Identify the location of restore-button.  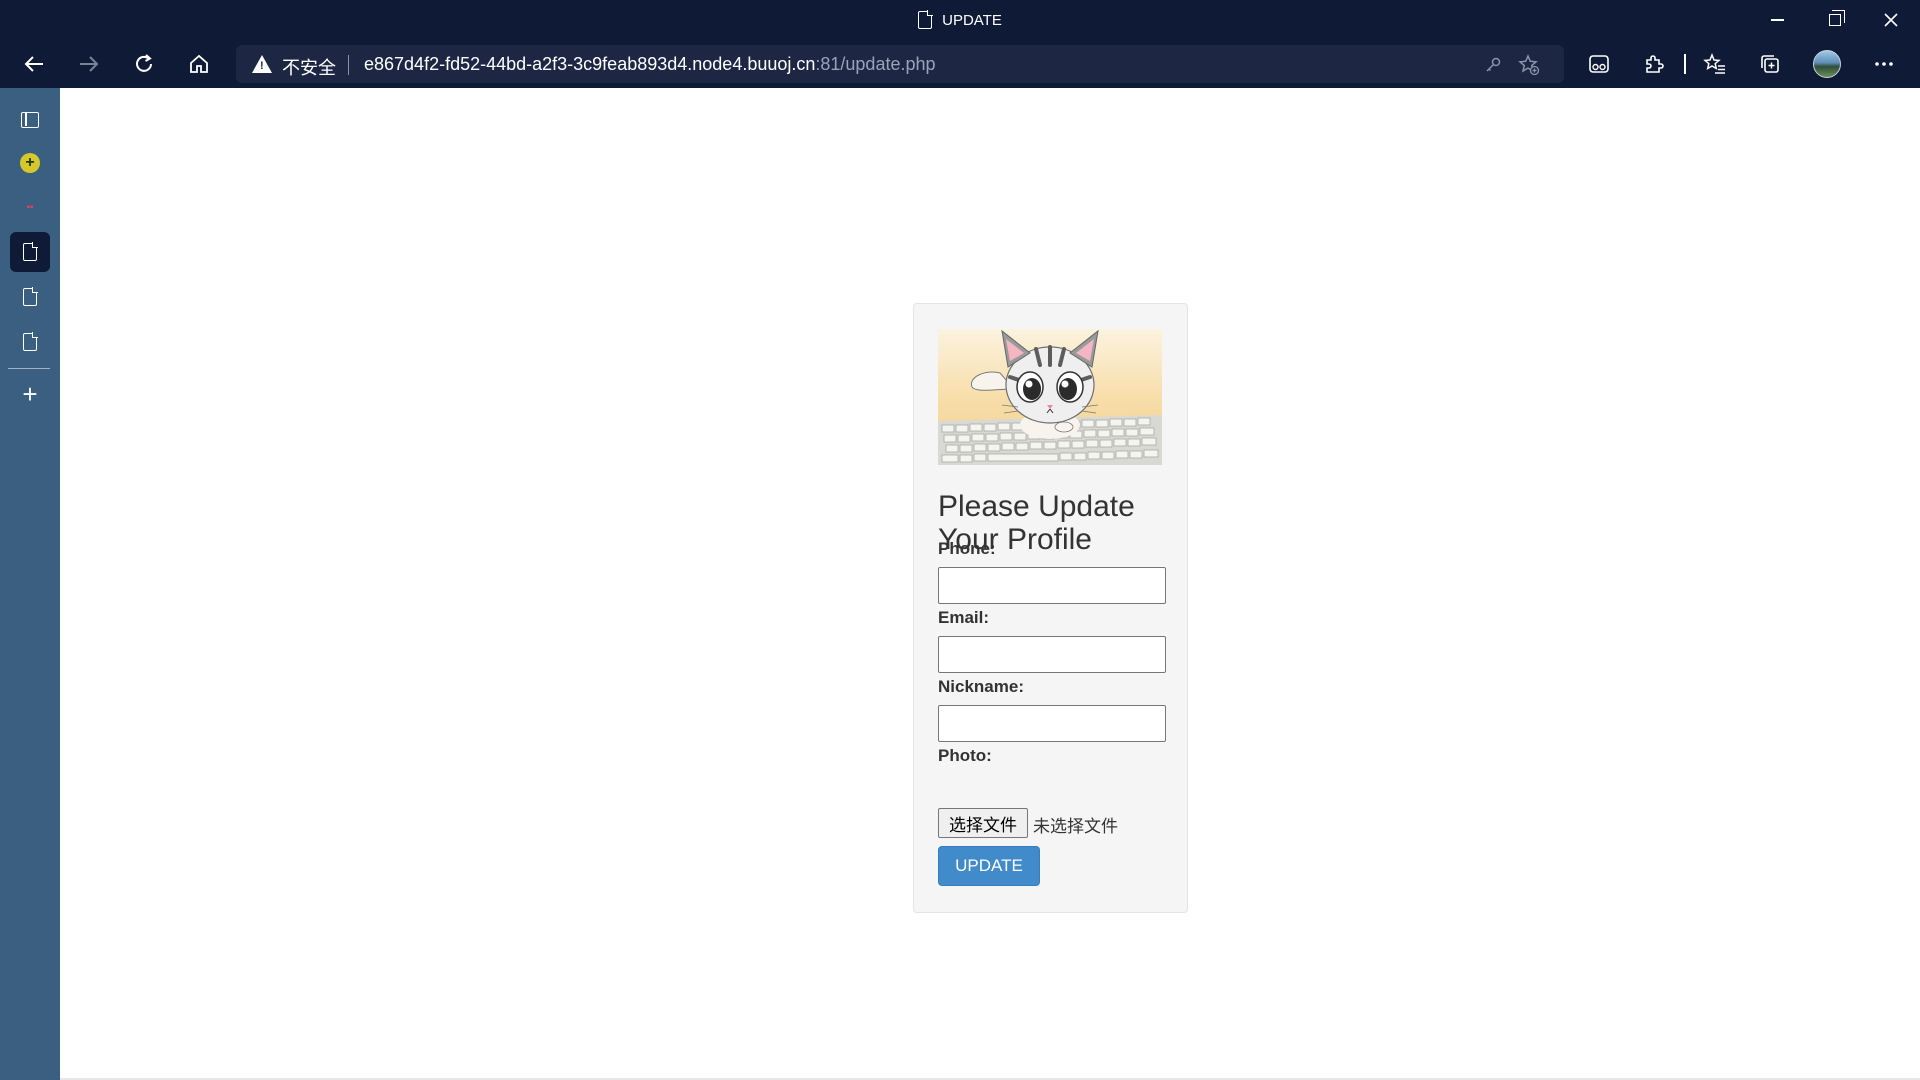
(1835, 20).